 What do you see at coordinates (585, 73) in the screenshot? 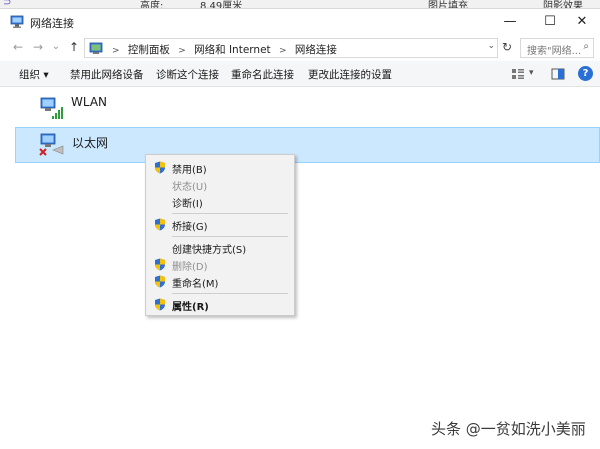
I see `help-icon: ?` at bounding box center [585, 73].